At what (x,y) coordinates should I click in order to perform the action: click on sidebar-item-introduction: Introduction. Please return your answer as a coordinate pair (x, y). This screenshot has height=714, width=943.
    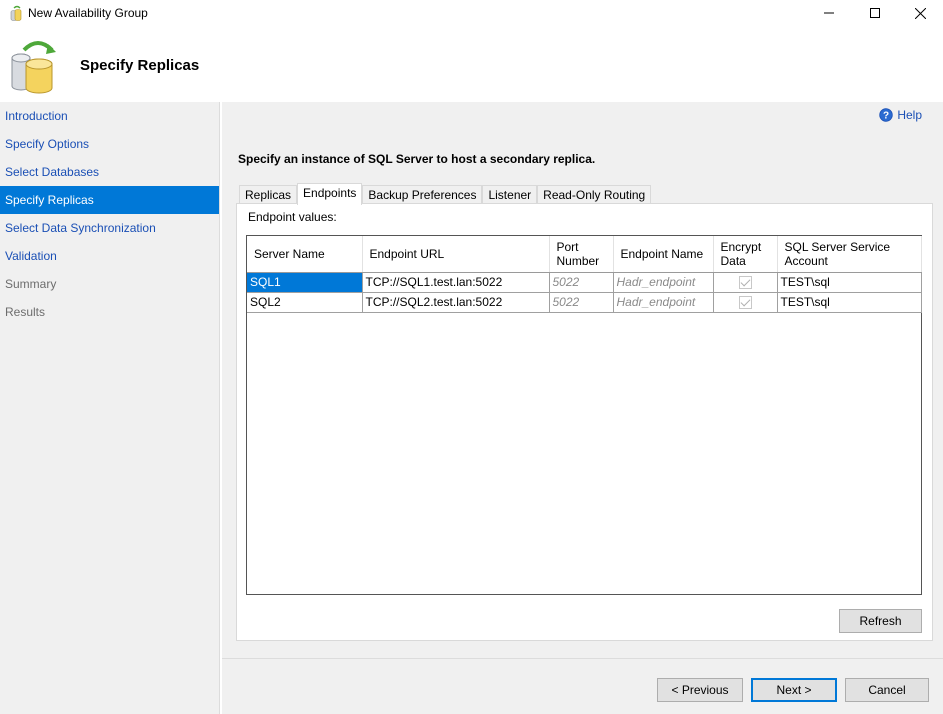
    Looking at the image, I should click on (109, 116).